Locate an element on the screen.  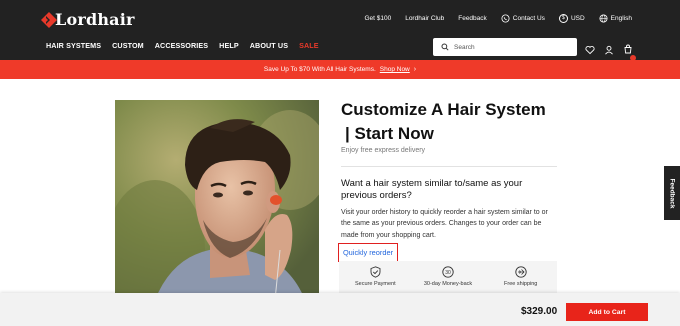
shield-check-icon is located at coordinates (375, 272).